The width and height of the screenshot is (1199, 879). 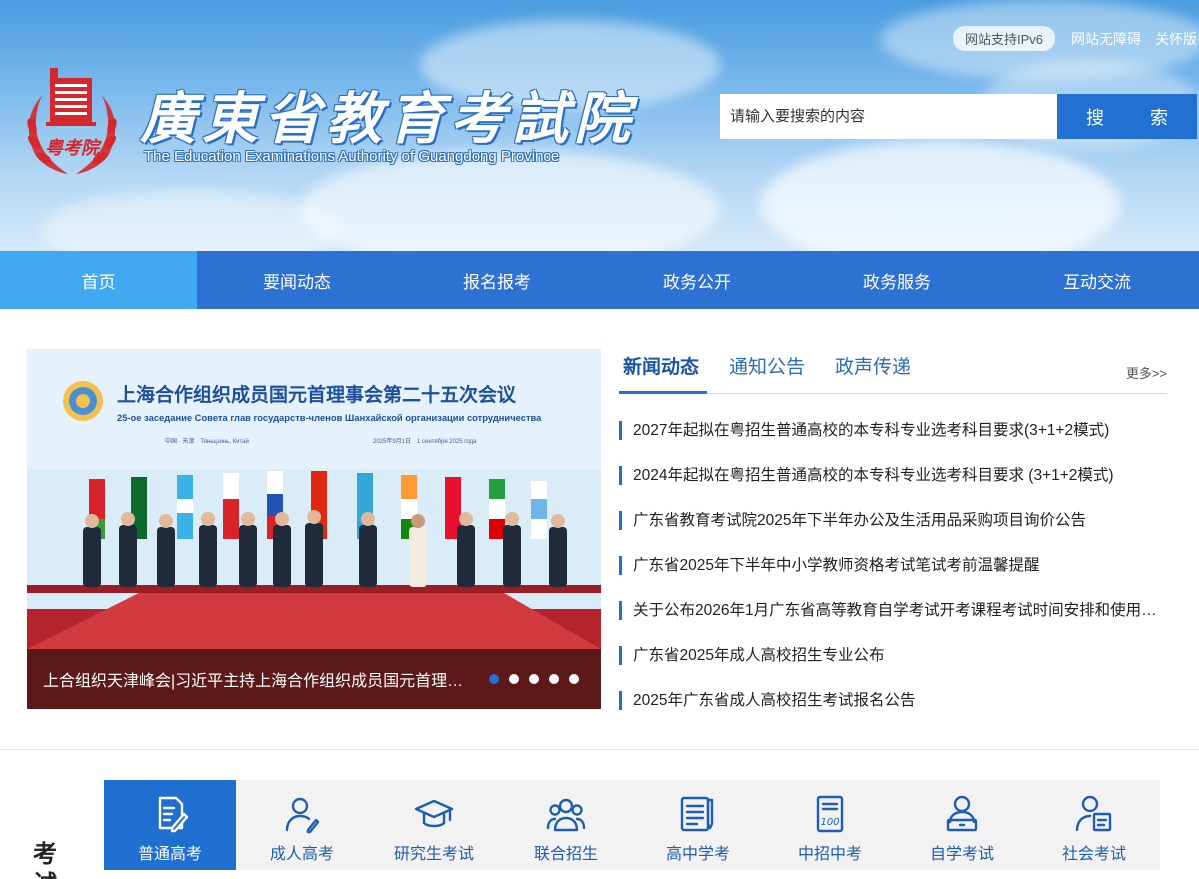 I want to click on exam-label: 社会考试, so click(x=1093, y=854).